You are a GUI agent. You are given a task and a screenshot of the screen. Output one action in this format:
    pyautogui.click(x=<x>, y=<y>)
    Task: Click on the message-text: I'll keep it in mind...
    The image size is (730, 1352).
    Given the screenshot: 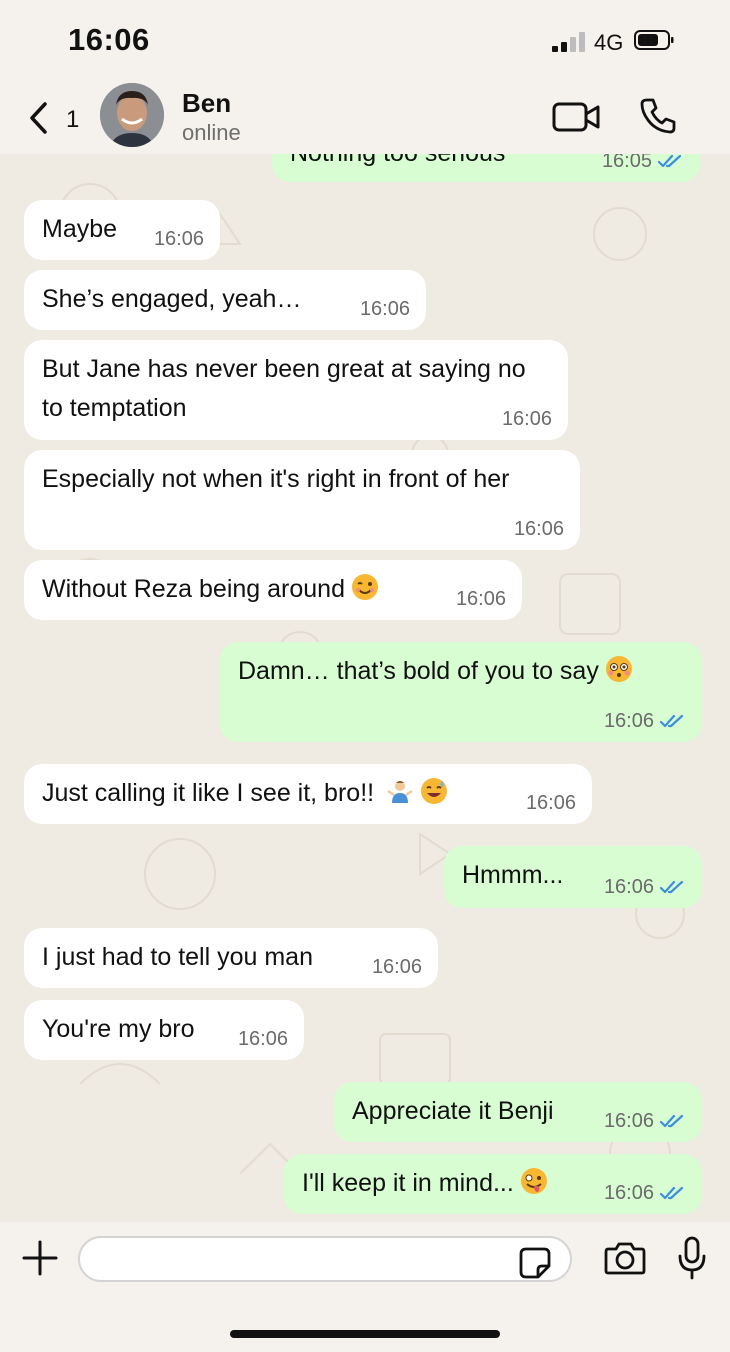 What is the action you would take?
    pyautogui.click(x=408, y=1183)
    